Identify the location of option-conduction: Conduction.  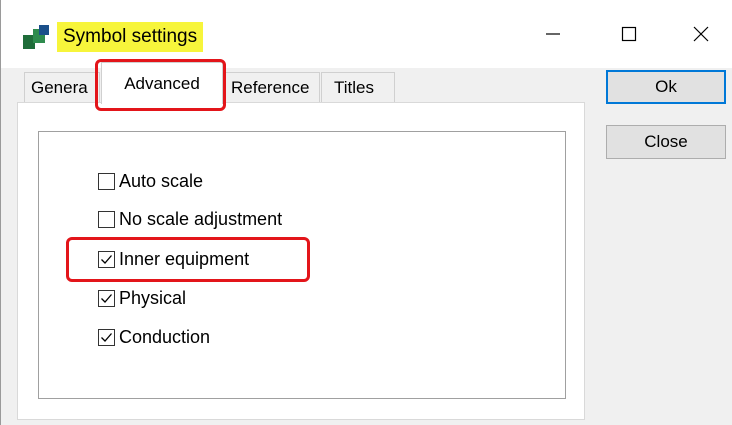
(154, 337).